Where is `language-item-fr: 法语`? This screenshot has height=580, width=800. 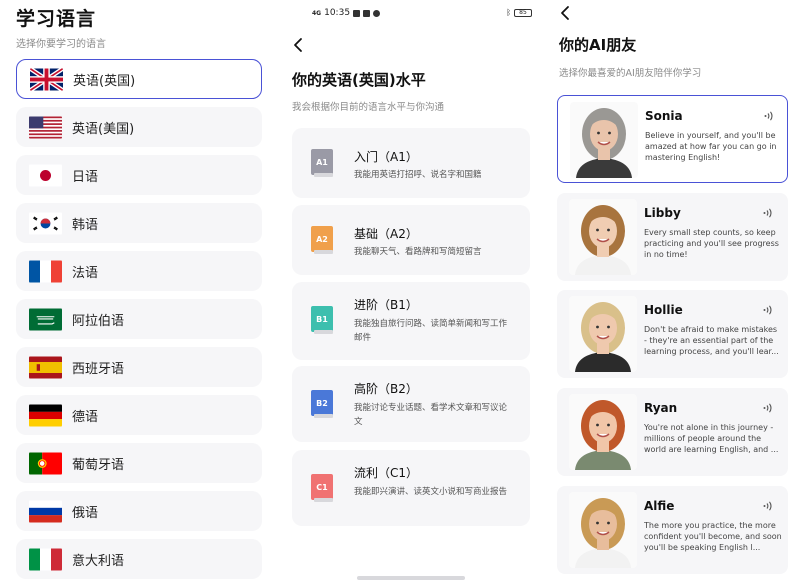 language-item-fr: 法语 is located at coordinates (139, 271).